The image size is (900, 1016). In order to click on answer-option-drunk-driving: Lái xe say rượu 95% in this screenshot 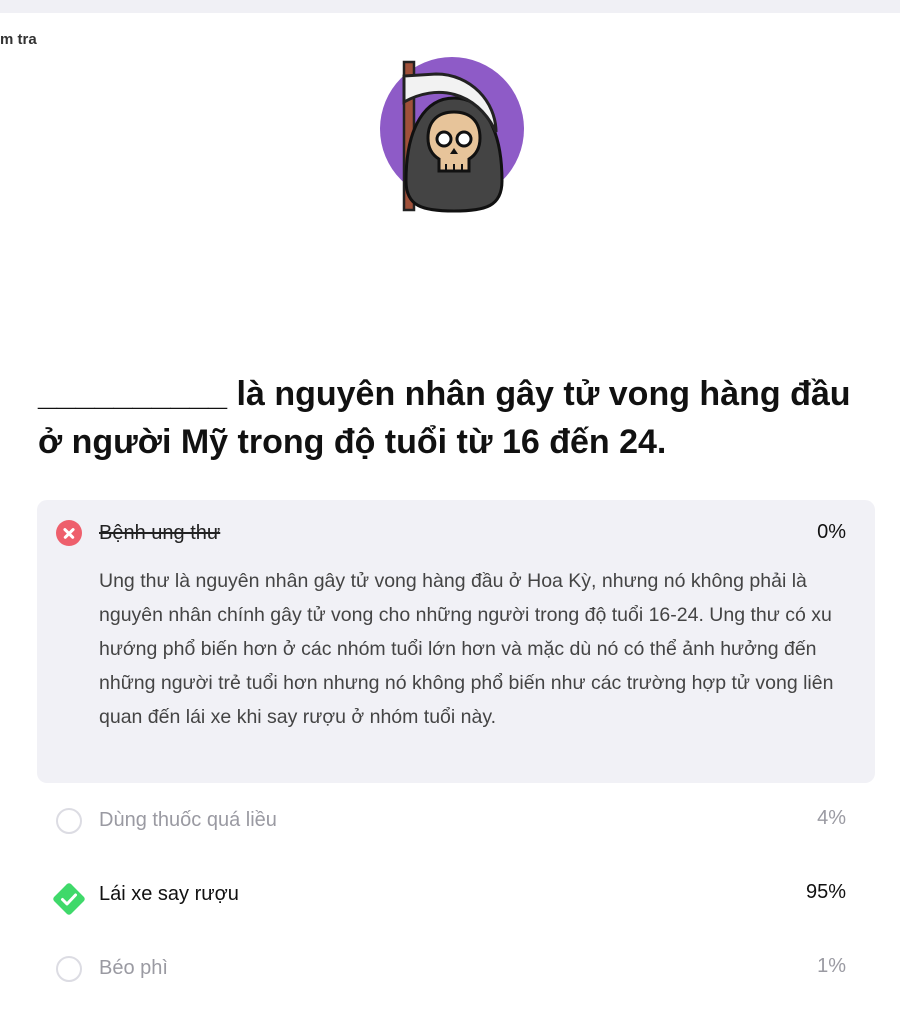, I will do `click(456, 905)`.